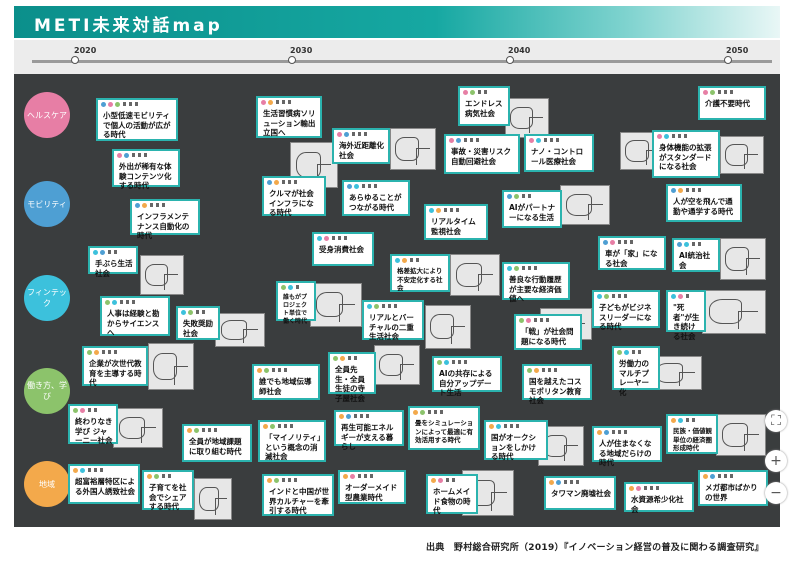 The height and width of the screenshot is (568, 800). What do you see at coordinates (372, 487) in the screenshot?
I see `future-card: オーダーメイド型農業時代` at bounding box center [372, 487].